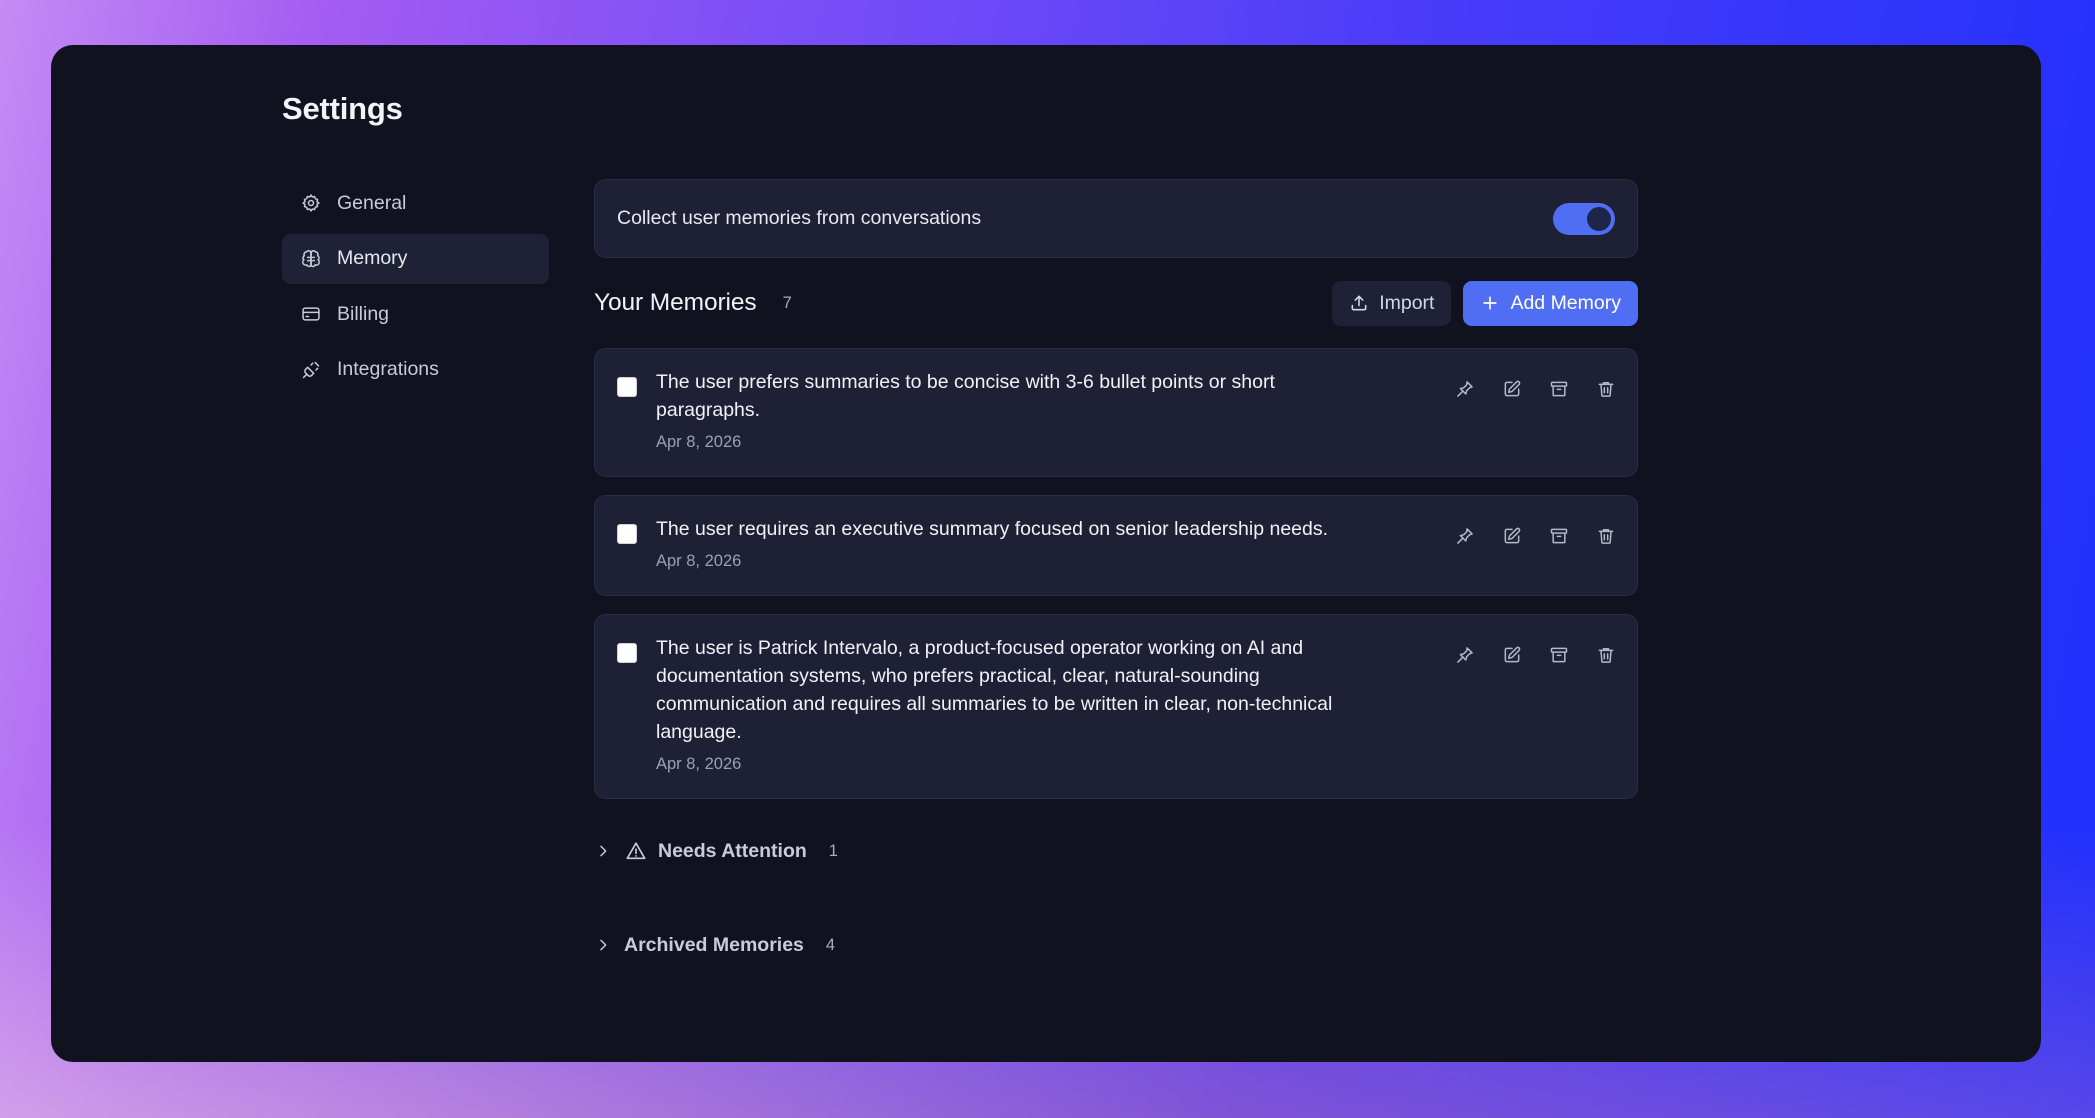 The width and height of the screenshot is (2095, 1118). I want to click on sidebar-item-general: General, so click(415, 203).